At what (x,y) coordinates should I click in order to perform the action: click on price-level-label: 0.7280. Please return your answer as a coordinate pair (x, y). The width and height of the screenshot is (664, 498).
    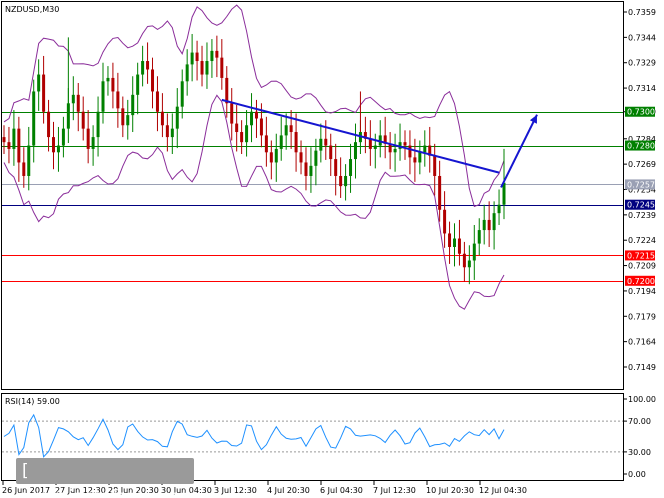
    Looking at the image, I should click on (641, 146).